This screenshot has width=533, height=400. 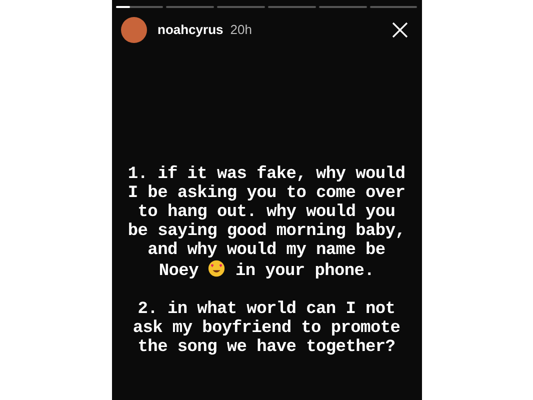 I want to click on story-text: 2. in what world can I not ask my boyfriend to promote the song we have together?, so click(x=266, y=328).